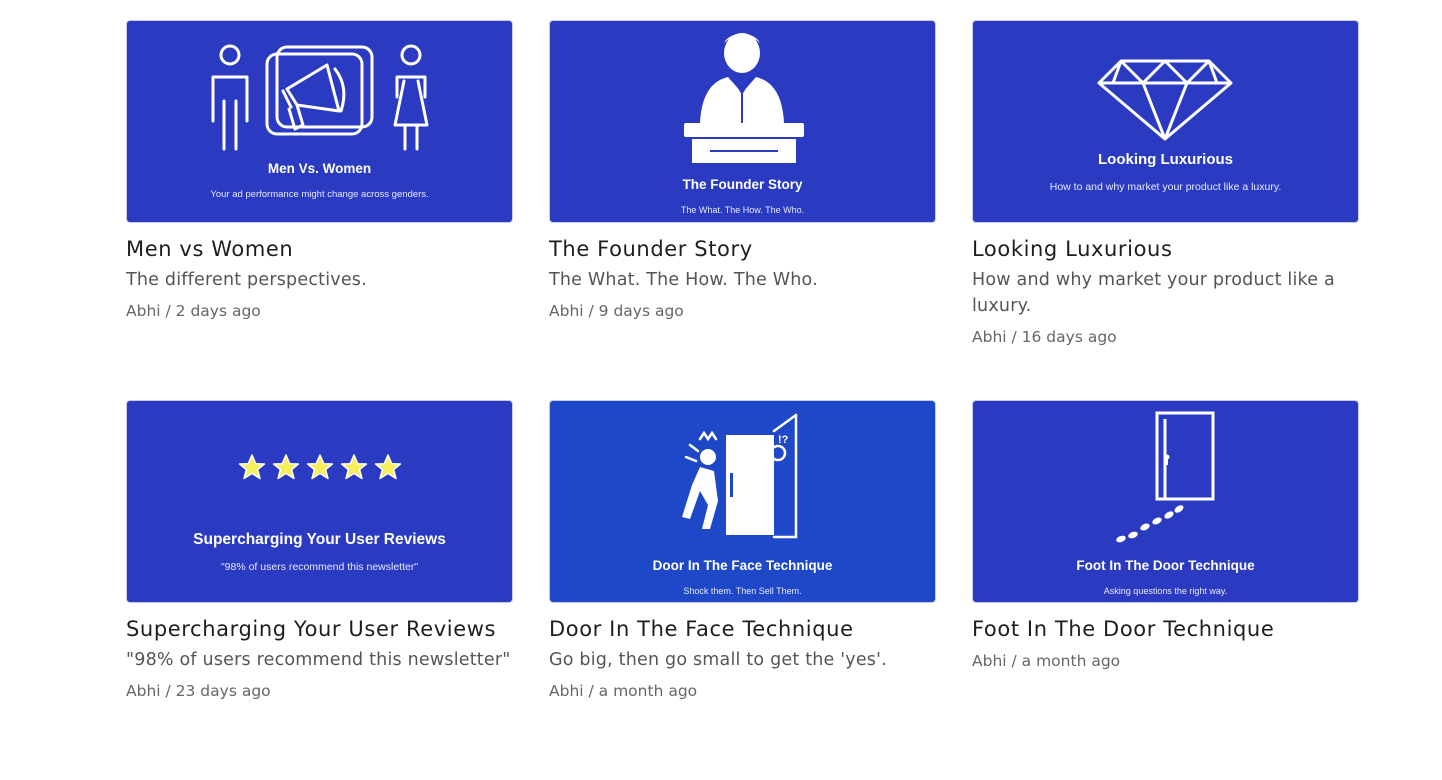 The image size is (1442, 780). I want to click on post-description: The different perspectives., so click(246, 280).